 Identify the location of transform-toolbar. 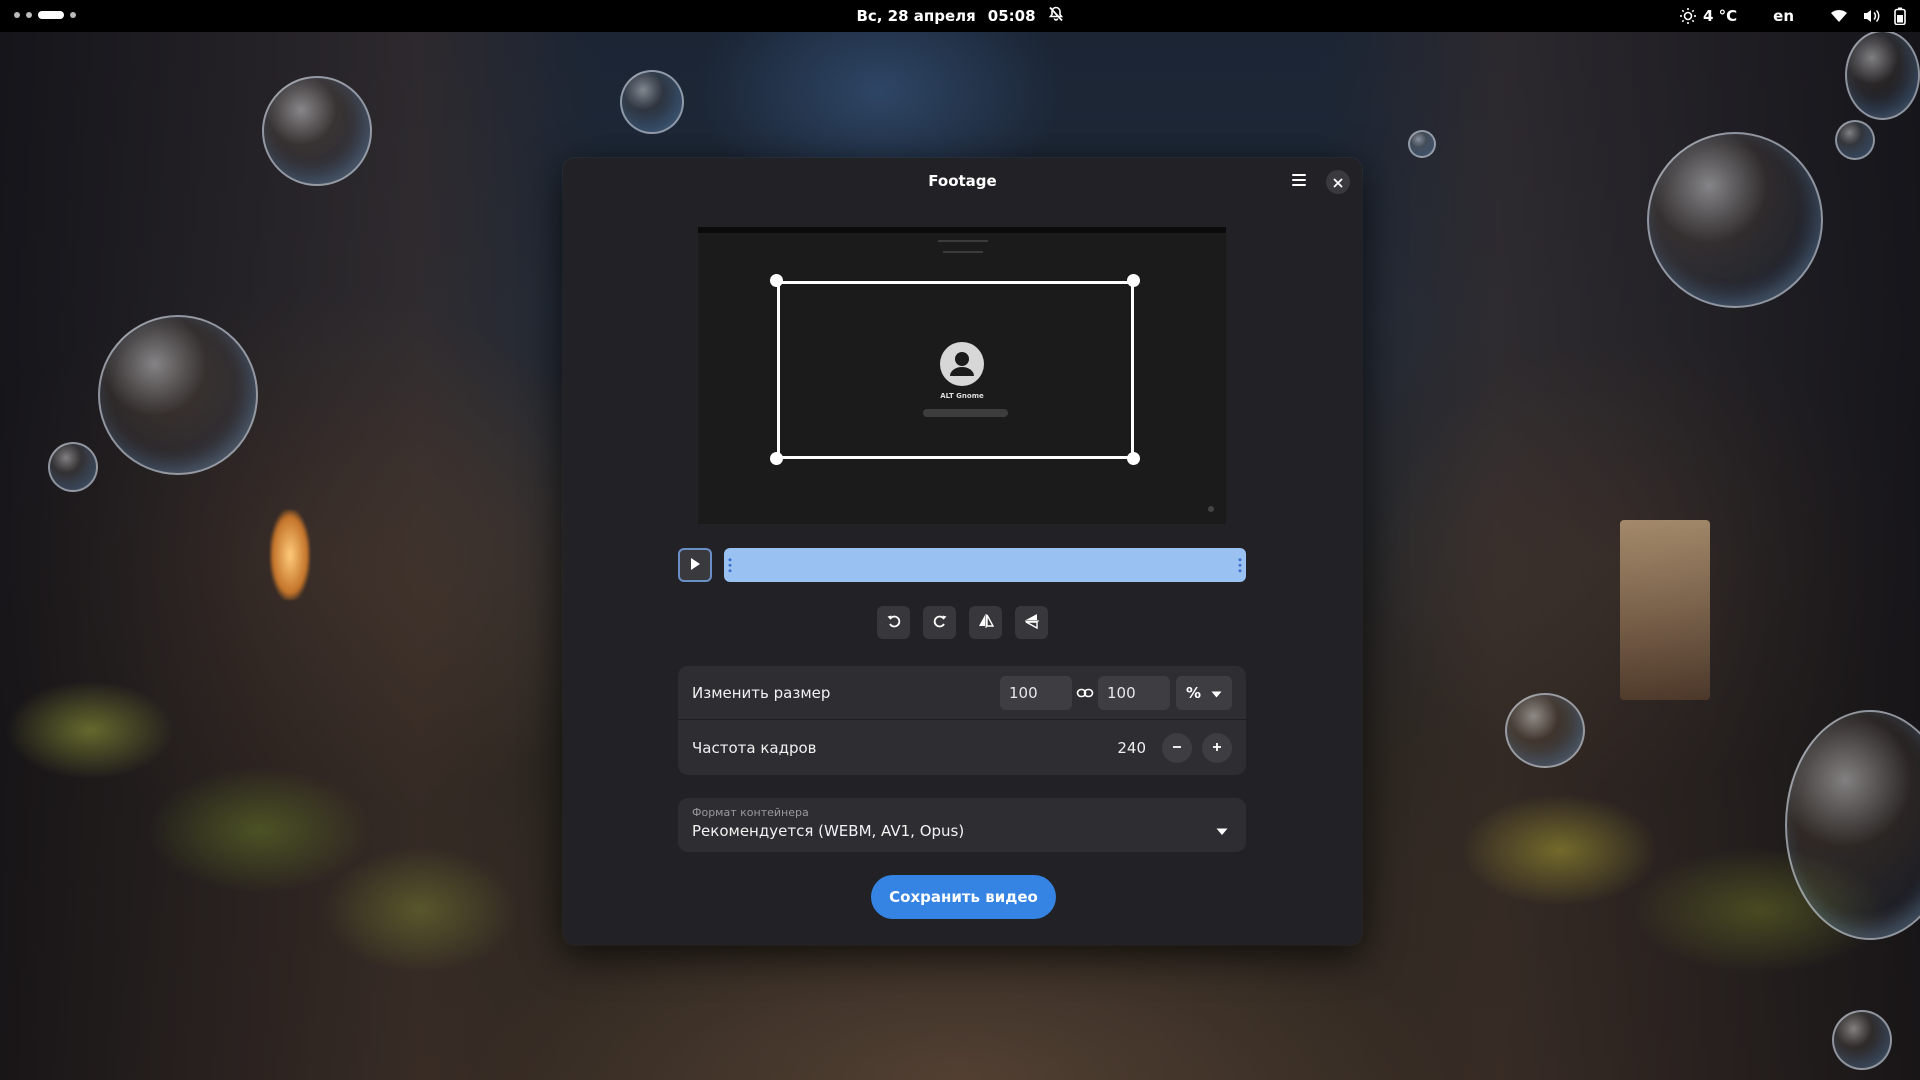
(962, 622).